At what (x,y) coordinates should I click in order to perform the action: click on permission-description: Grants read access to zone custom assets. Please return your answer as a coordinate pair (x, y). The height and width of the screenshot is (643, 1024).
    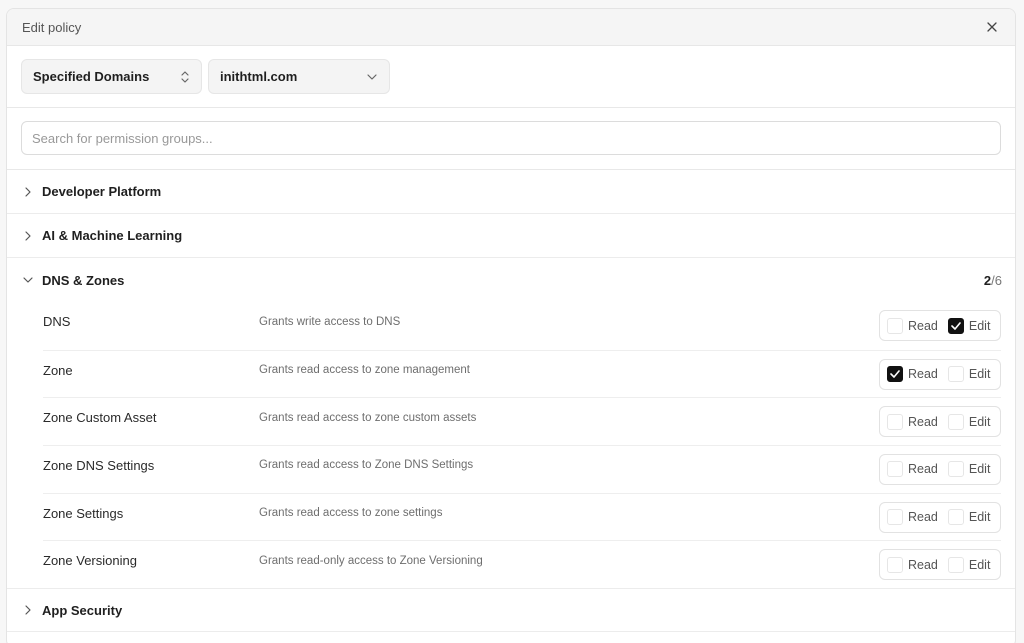
    Looking at the image, I should click on (368, 417).